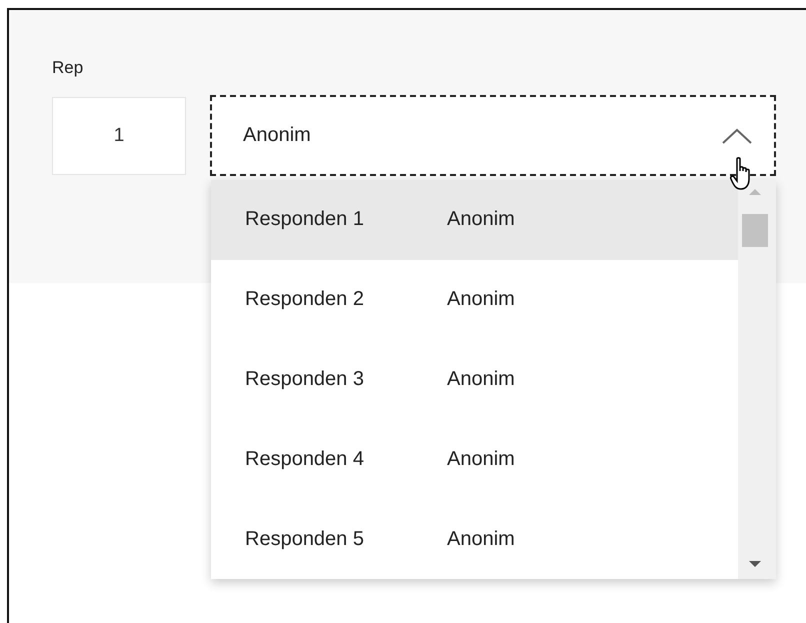  What do you see at coordinates (757, 379) in the screenshot?
I see `scrollbar` at bounding box center [757, 379].